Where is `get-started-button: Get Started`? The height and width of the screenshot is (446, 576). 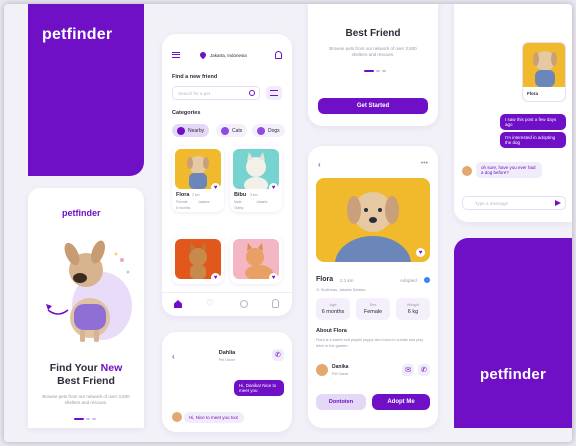
get-started-button: Get Started is located at coordinates (373, 106).